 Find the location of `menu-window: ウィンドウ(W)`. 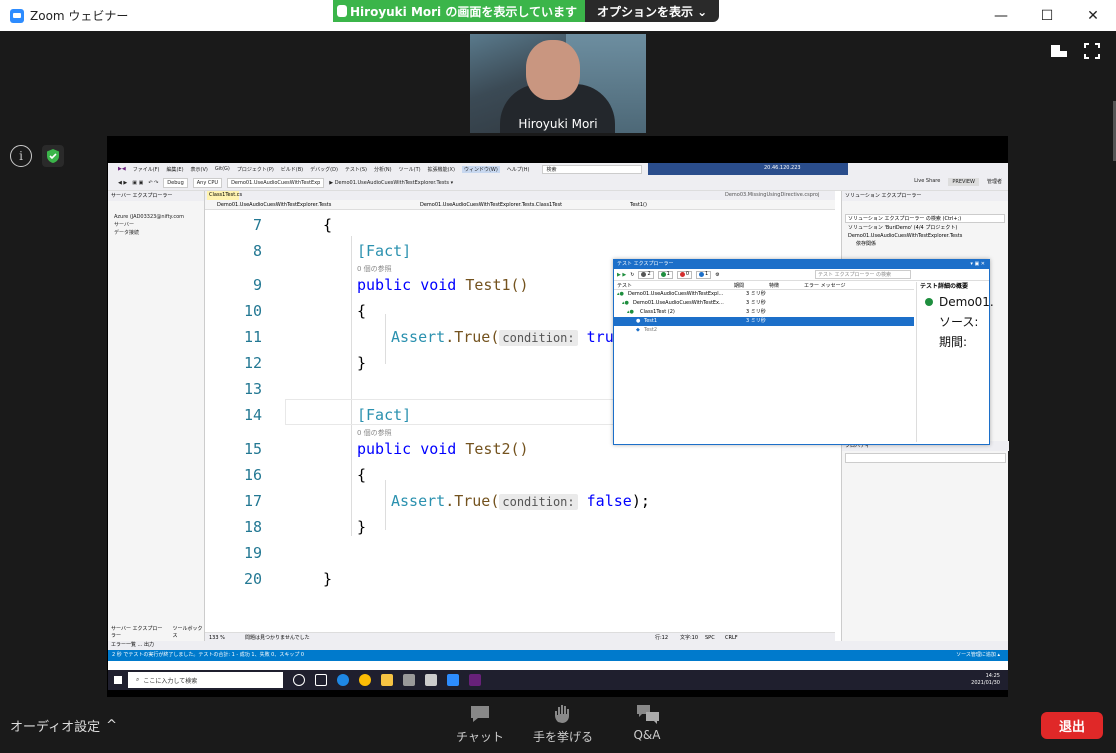

menu-window: ウィンドウ(W) is located at coordinates (480, 169).